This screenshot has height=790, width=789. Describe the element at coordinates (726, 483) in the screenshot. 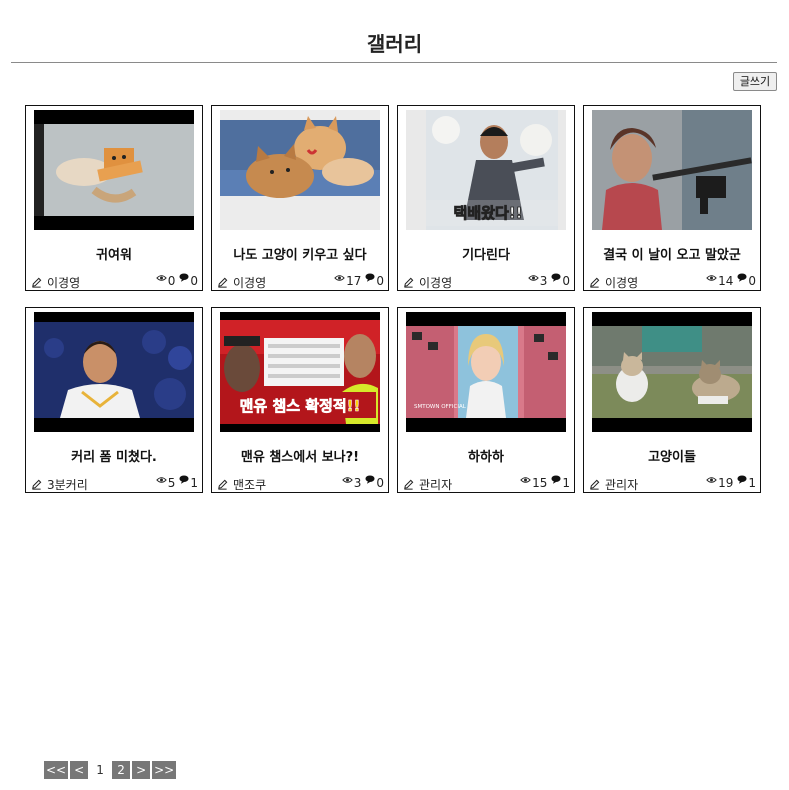

I see `view-count: 19` at that location.